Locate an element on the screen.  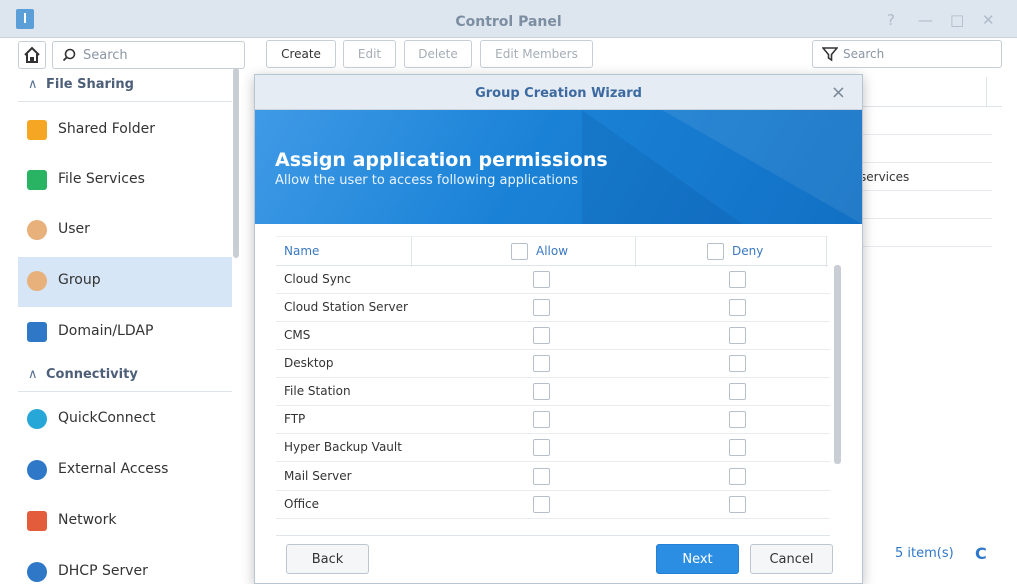
sidebar-item-external-access: External Access is located at coordinates (125, 471).